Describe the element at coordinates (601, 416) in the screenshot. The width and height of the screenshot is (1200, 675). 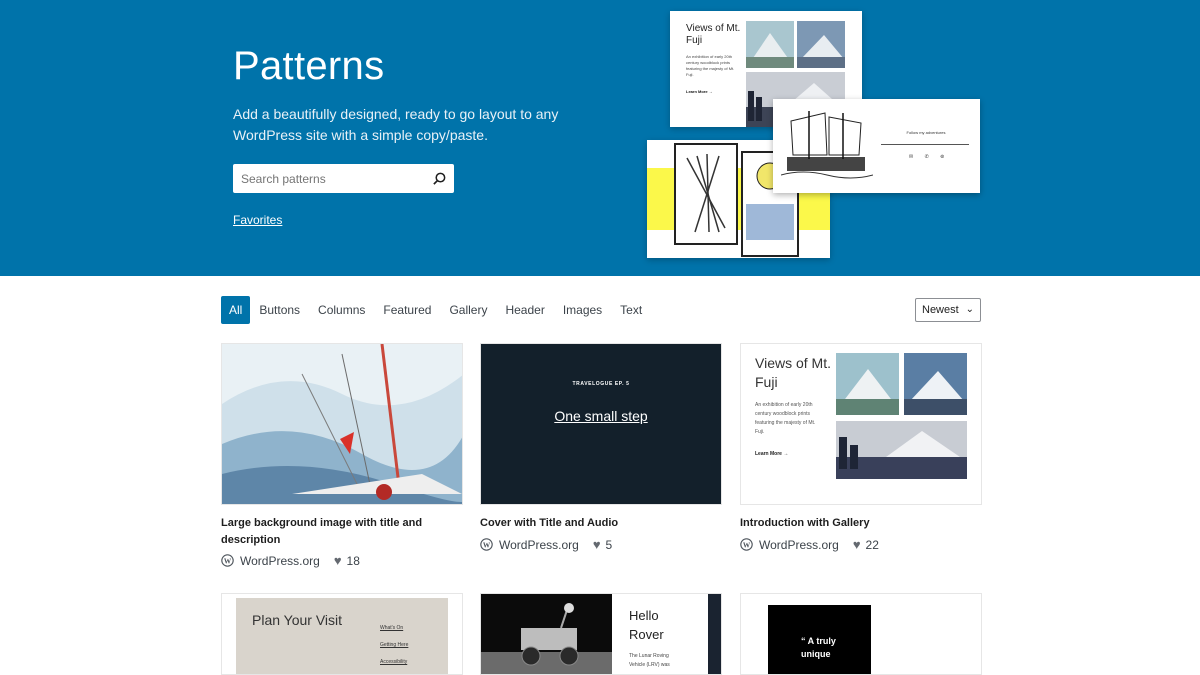
I see `preview-title: One small step` at that location.